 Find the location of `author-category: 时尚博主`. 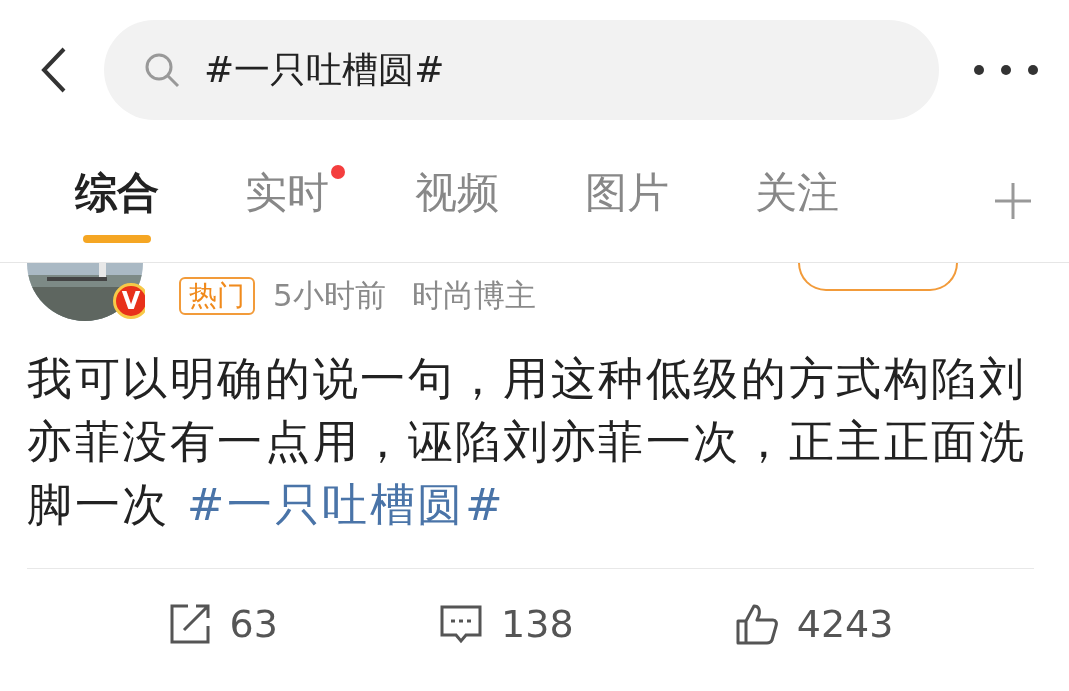

author-category: 时尚博主 is located at coordinates (473, 295).